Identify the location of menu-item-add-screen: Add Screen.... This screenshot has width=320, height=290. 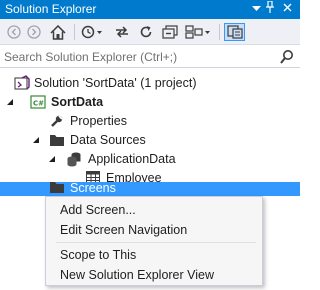
(155, 210).